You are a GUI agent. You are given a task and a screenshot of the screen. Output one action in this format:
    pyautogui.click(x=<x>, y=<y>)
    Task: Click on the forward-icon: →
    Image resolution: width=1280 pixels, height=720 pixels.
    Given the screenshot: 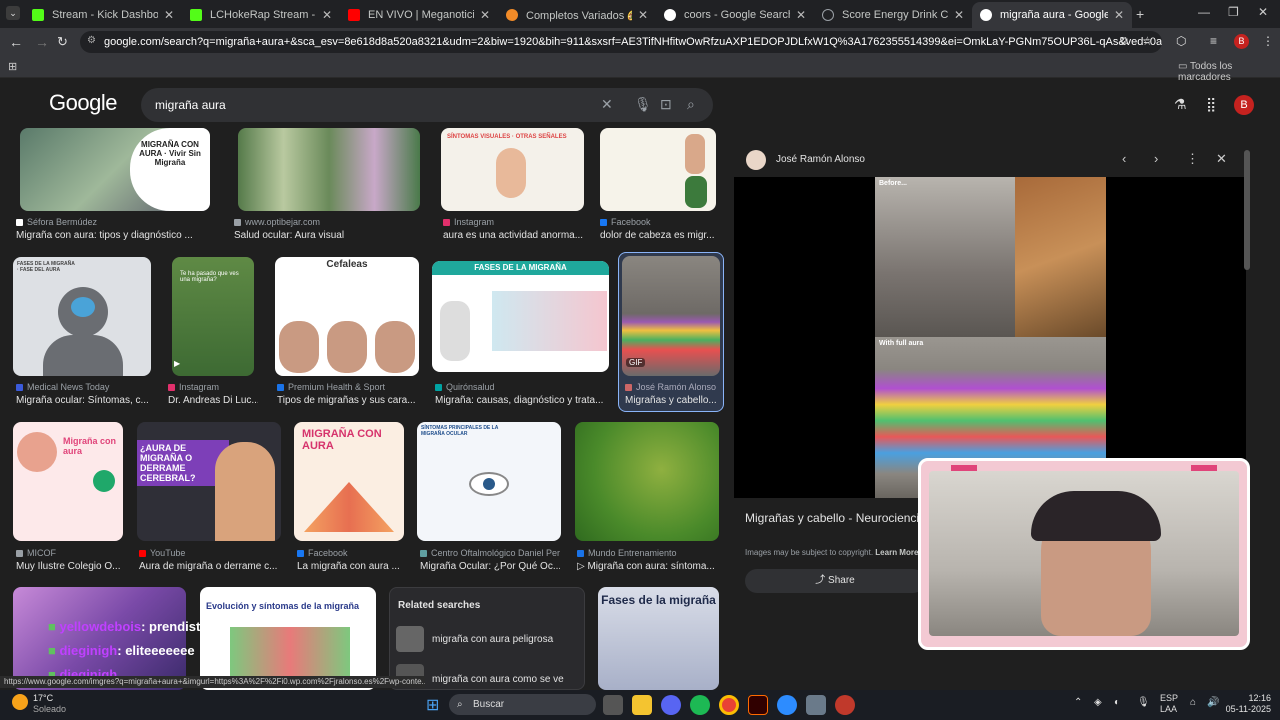 What is the action you would take?
    pyautogui.click(x=42, y=42)
    